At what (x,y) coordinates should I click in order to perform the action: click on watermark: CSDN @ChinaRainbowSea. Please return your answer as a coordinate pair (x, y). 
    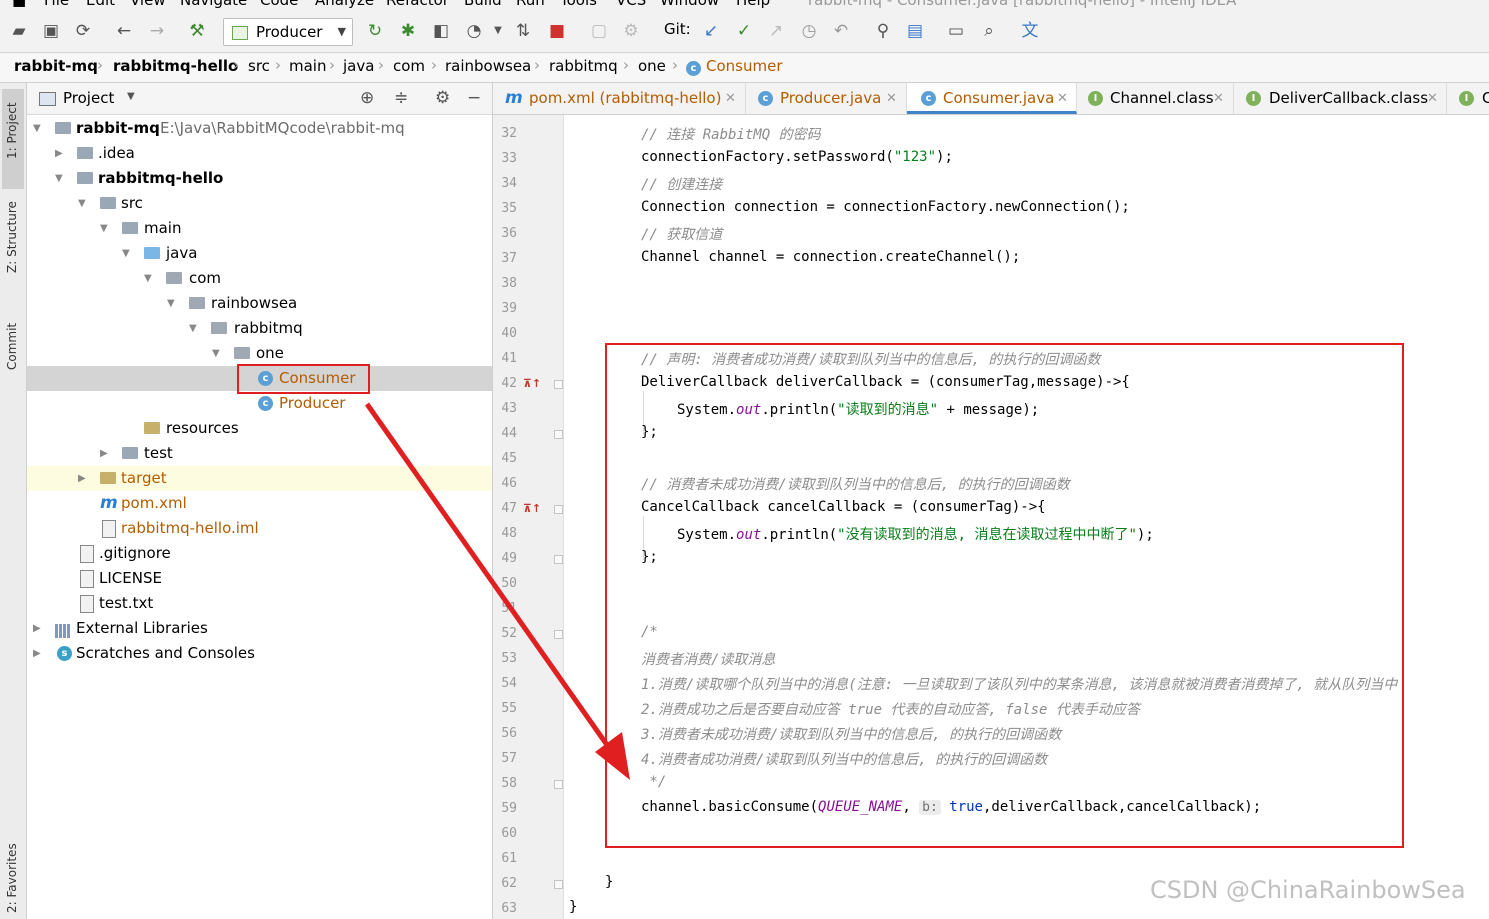
    Looking at the image, I should click on (1308, 890).